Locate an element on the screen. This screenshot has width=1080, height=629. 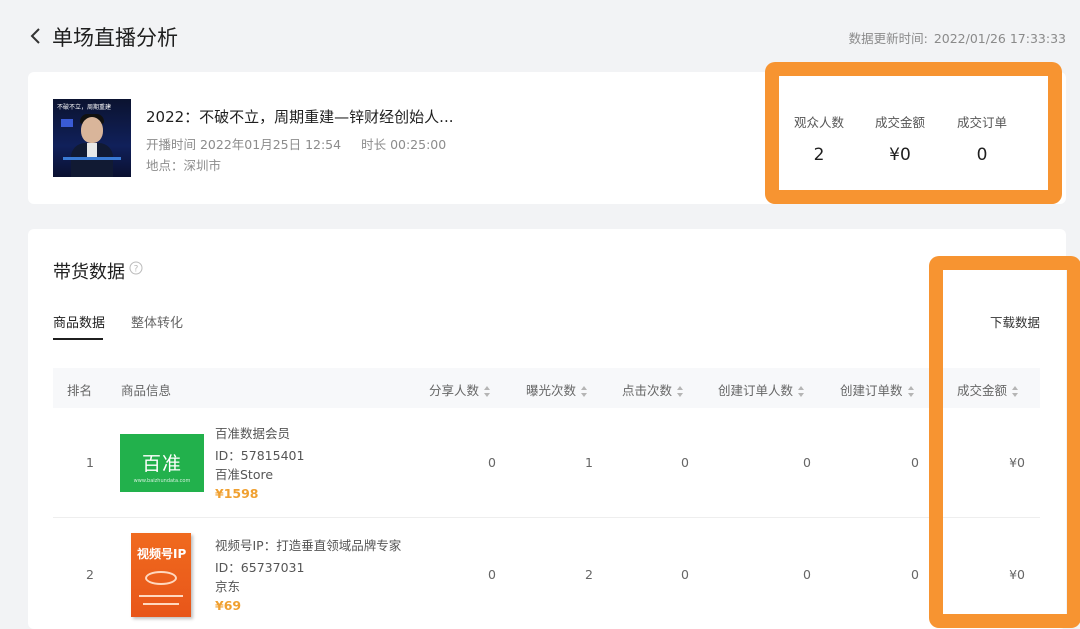
product-price: ¥69 is located at coordinates (228, 605).